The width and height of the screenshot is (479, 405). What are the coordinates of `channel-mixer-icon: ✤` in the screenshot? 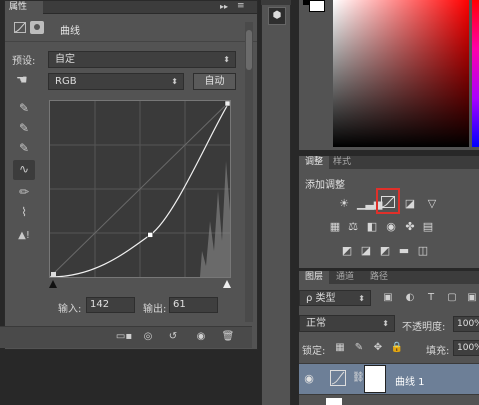 It's located at (410, 227).